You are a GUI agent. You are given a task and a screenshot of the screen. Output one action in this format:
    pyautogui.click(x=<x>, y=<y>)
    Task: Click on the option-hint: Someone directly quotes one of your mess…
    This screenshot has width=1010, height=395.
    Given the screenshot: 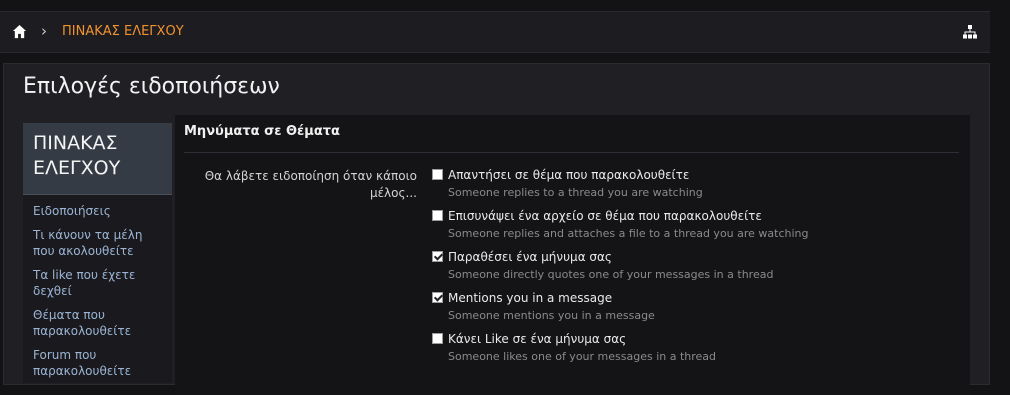 What is the action you would take?
    pyautogui.click(x=611, y=274)
    